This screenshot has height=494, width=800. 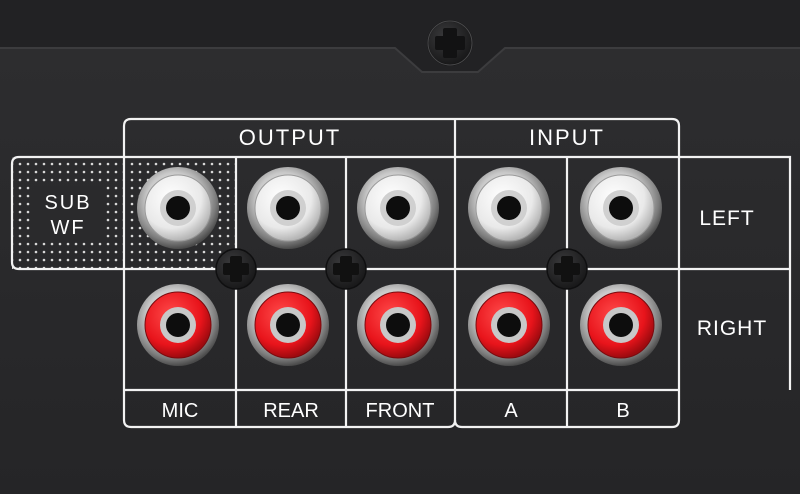 What do you see at coordinates (622, 411) in the screenshot?
I see `column-label-b: B` at bounding box center [622, 411].